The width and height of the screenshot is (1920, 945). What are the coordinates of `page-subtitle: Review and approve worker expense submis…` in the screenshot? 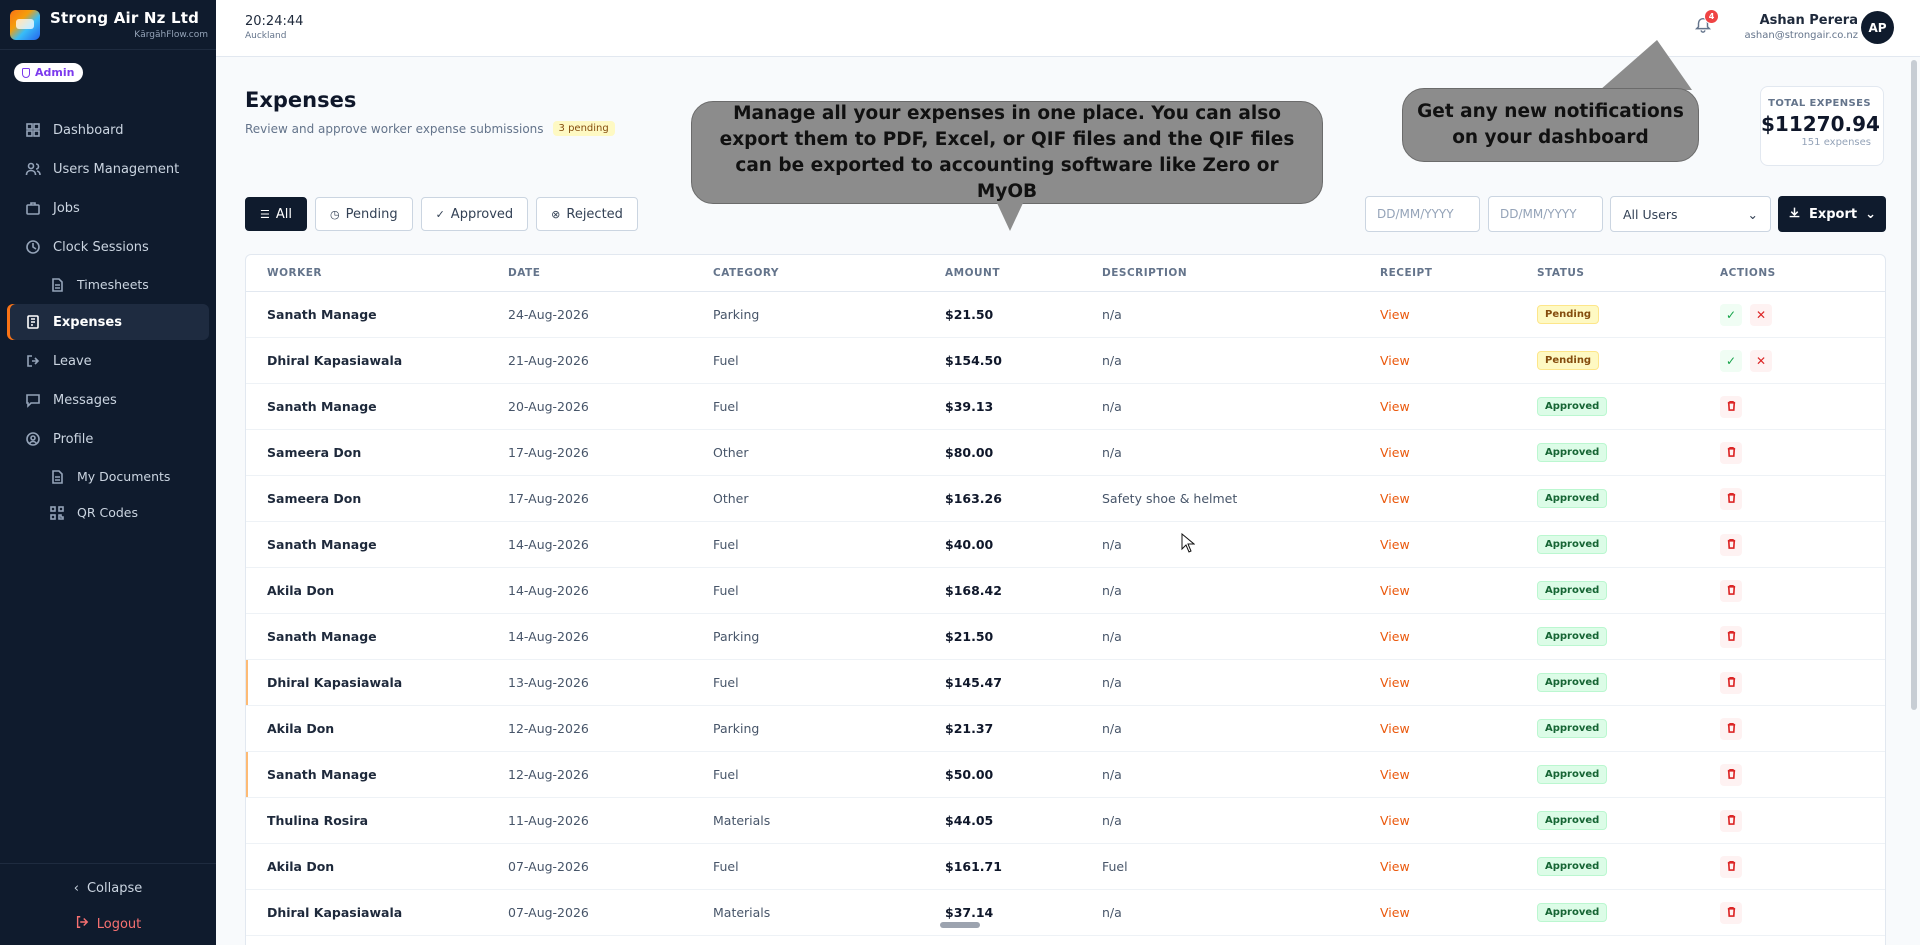 It's located at (430, 128).